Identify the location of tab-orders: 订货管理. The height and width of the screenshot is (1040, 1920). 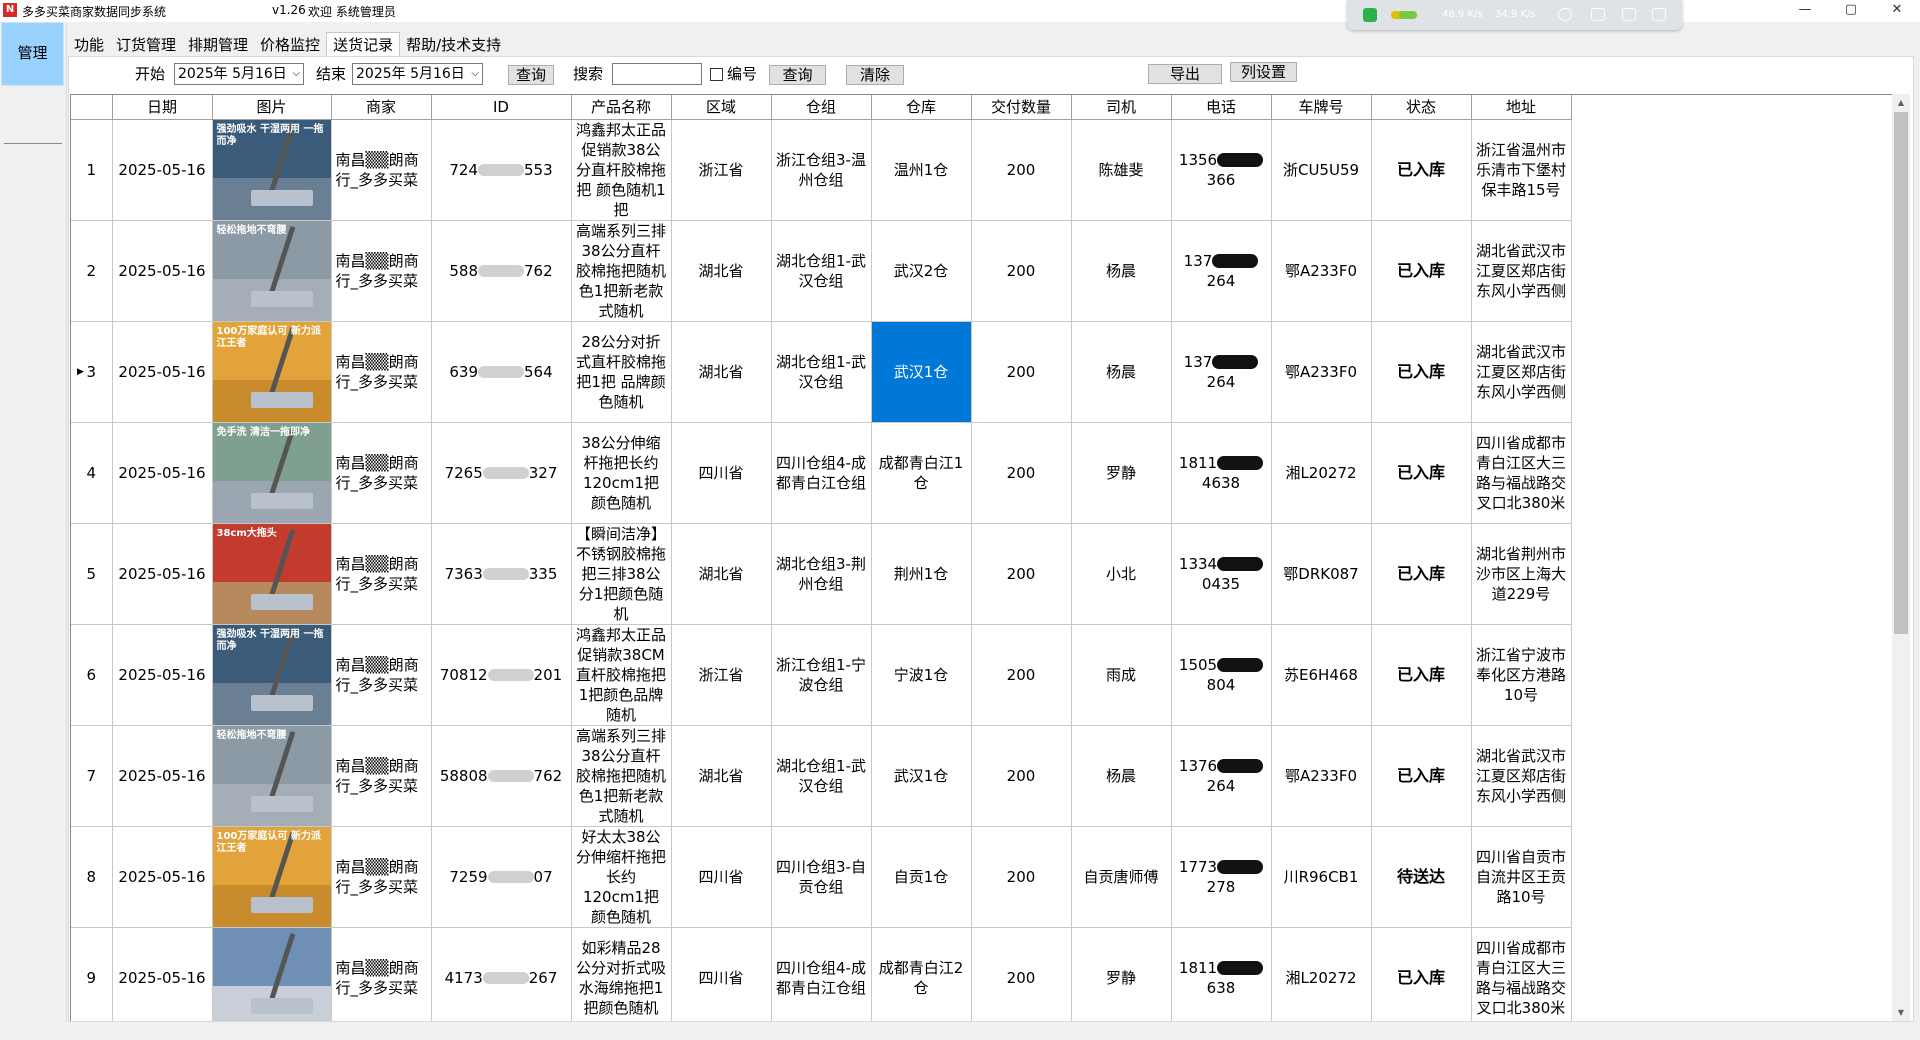
(146, 45).